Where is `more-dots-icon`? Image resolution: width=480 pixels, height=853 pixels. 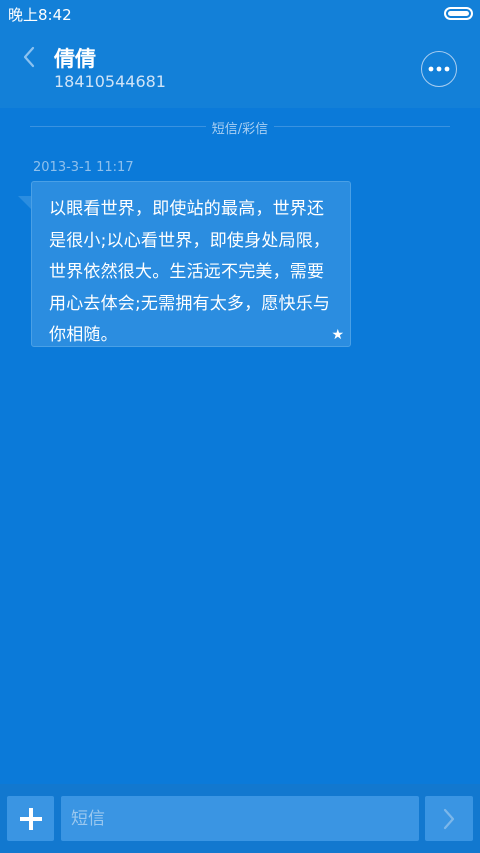
more-dots-icon is located at coordinates (439, 69).